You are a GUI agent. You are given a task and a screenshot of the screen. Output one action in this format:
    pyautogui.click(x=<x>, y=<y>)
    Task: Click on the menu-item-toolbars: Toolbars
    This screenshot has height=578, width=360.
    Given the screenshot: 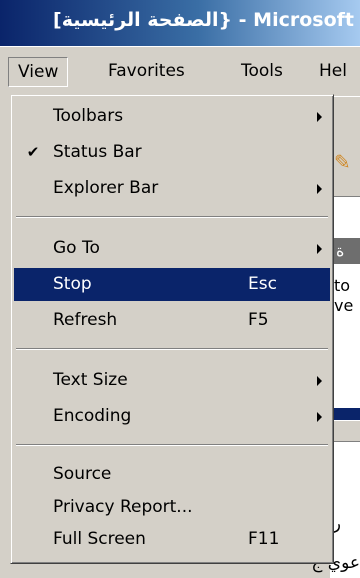 What is the action you would take?
    pyautogui.click(x=172, y=116)
    